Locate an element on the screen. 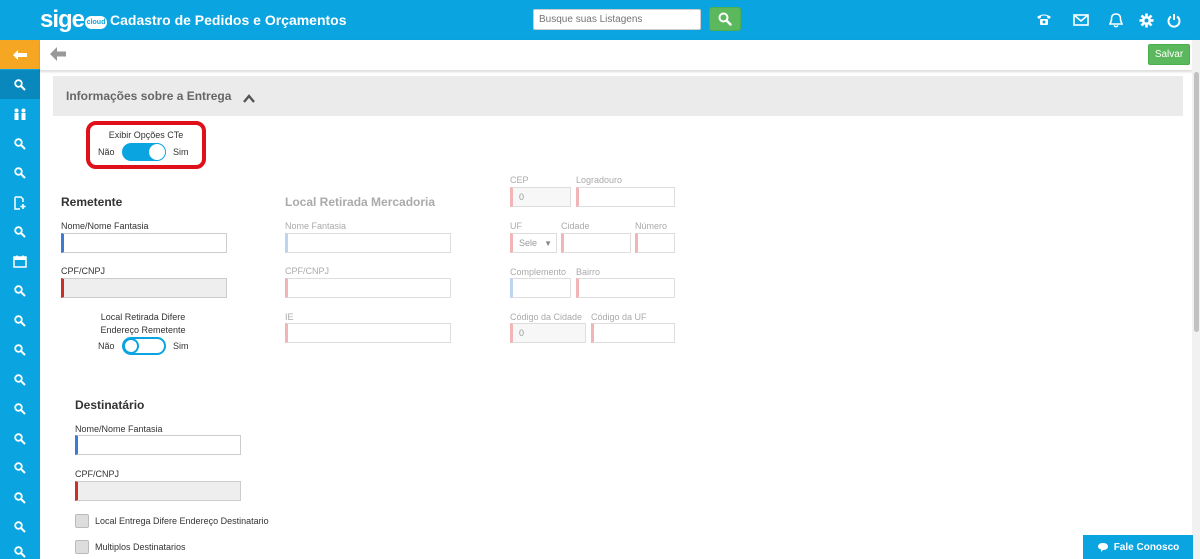  remetente-cpf-input is located at coordinates (144, 288).